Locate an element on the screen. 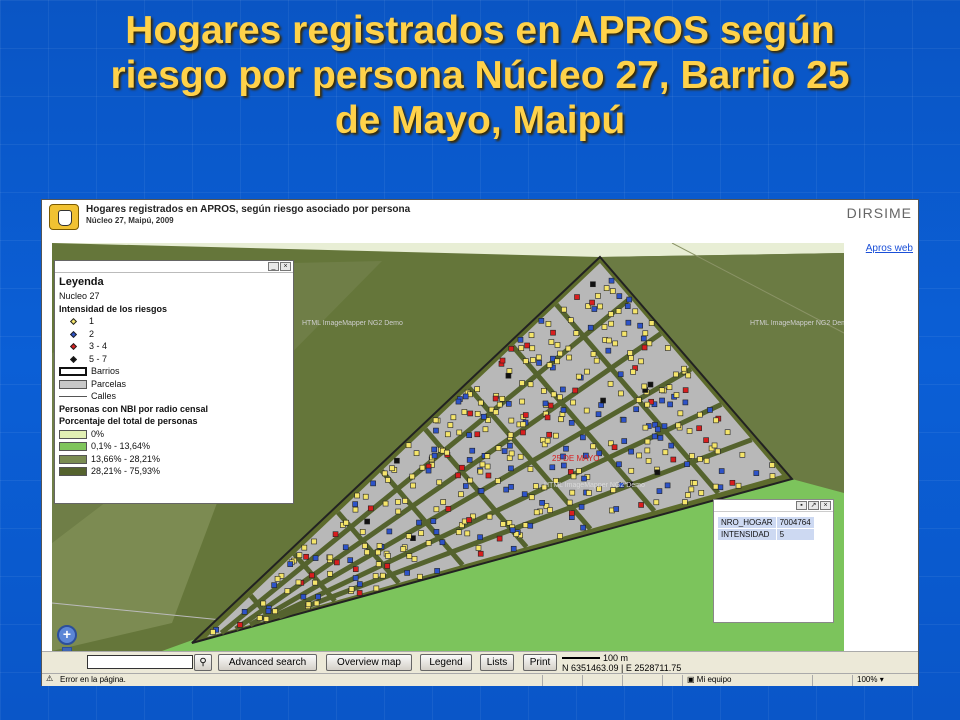 This screenshot has width=960, height=720. legend-button: Legend is located at coordinates (446, 662).